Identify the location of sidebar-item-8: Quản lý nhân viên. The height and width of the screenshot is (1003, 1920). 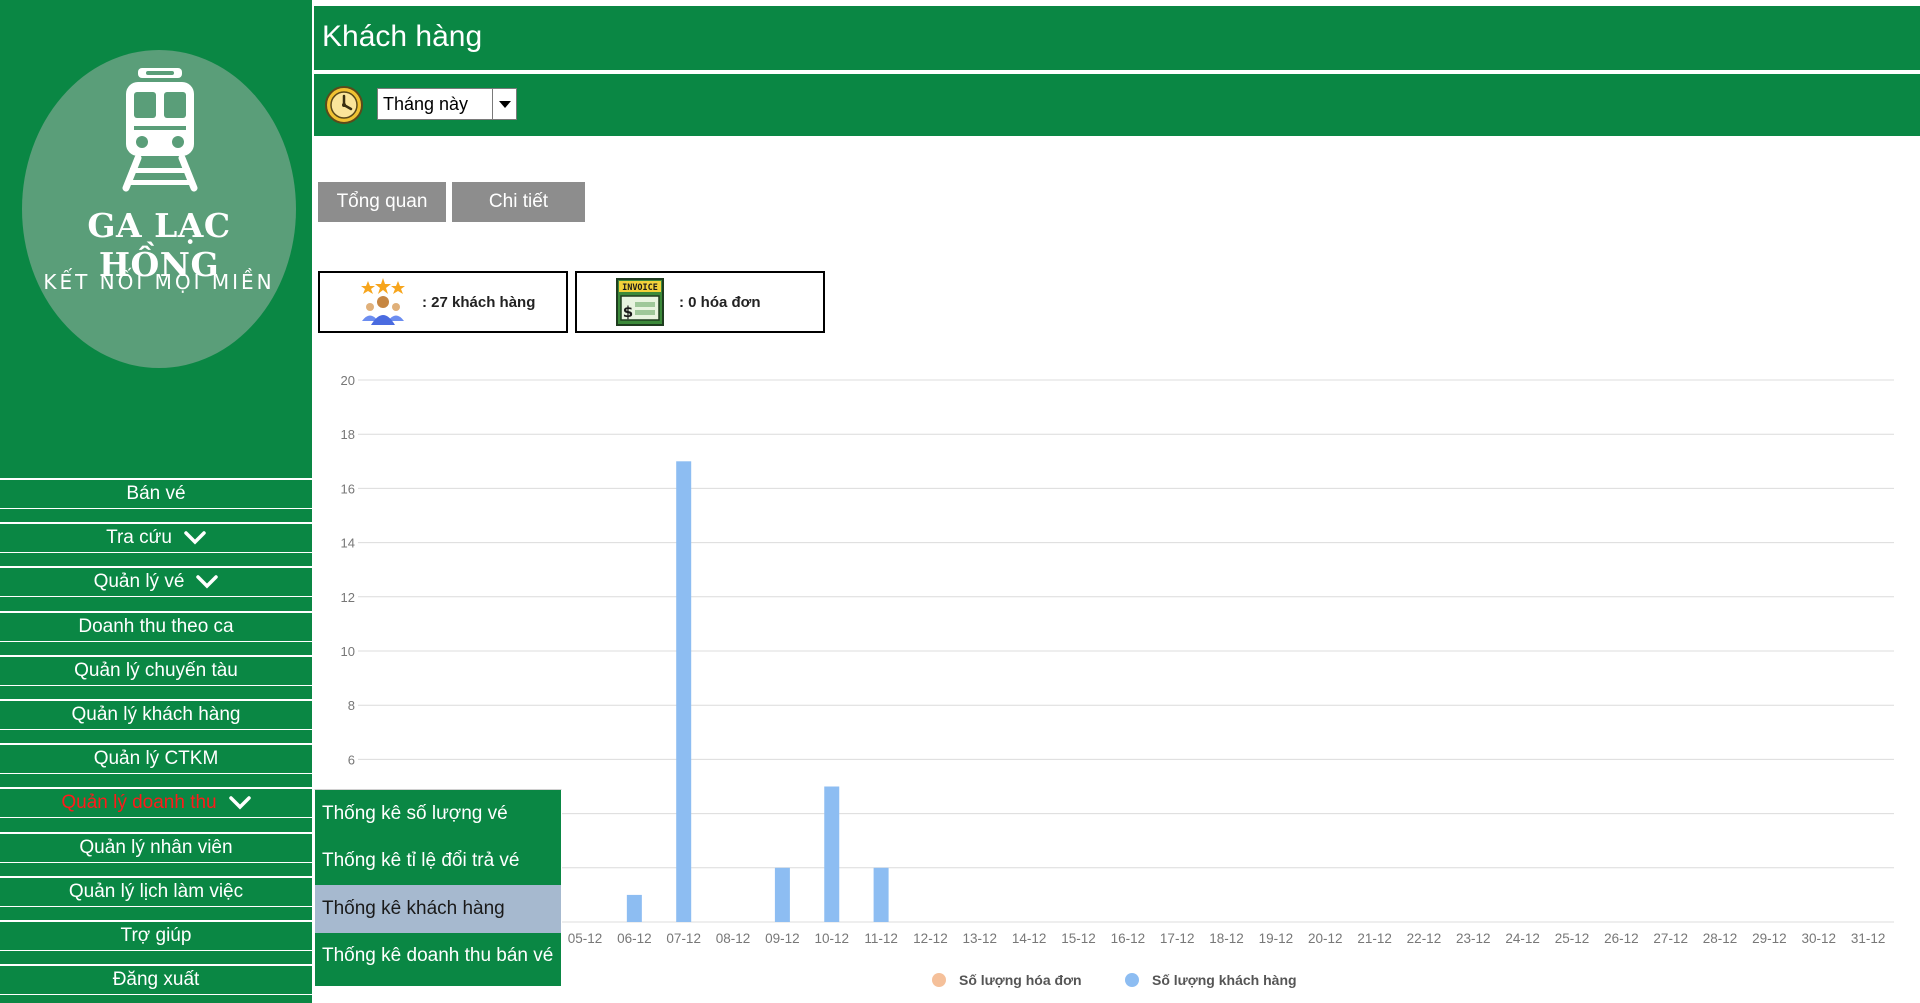
(156, 847).